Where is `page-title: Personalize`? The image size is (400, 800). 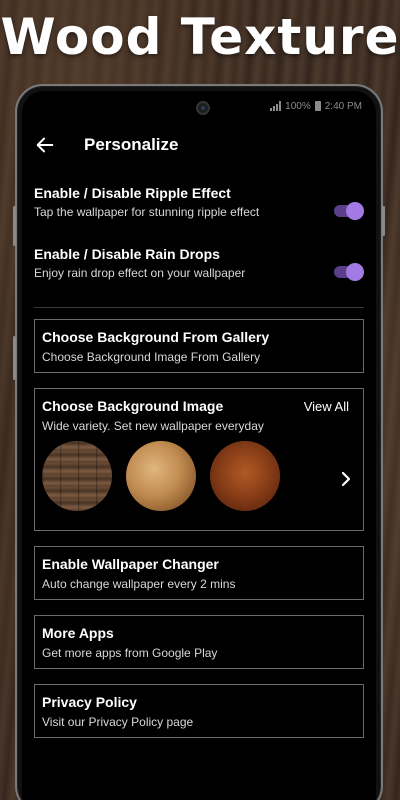
page-title: Personalize is located at coordinates (131, 144).